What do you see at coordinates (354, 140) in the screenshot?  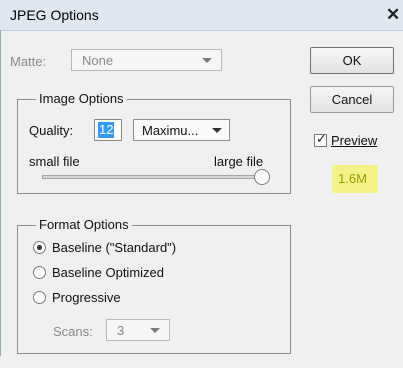 I see `preview-label: Preview` at bounding box center [354, 140].